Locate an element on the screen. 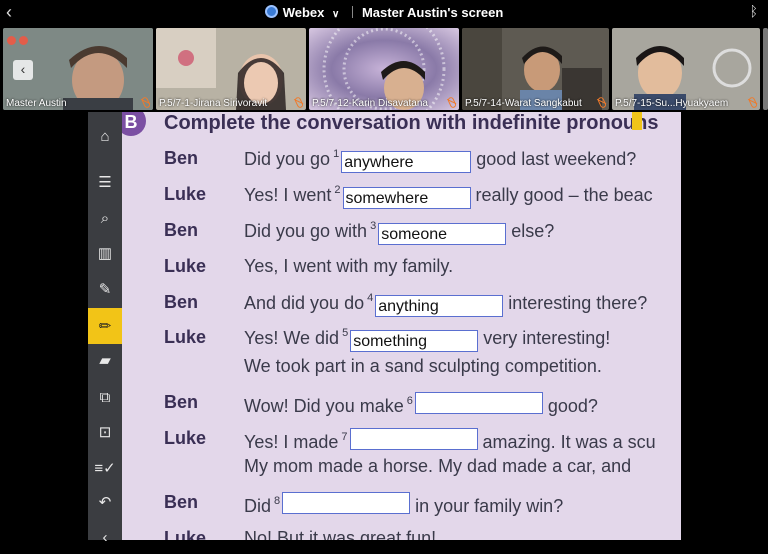 The image size is (768, 554). blank-number: 4 is located at coordinates (370, 298).